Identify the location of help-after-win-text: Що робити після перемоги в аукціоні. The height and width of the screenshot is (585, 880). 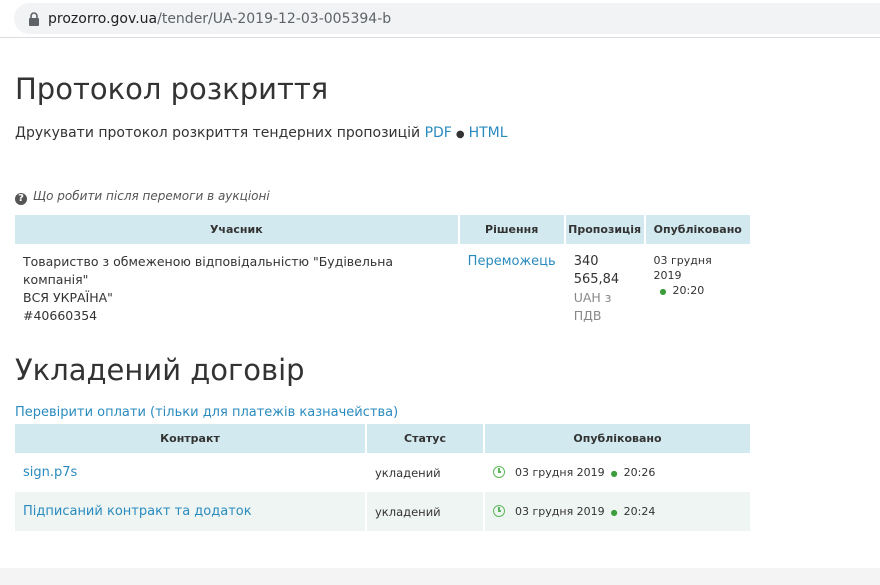
(151, 196).